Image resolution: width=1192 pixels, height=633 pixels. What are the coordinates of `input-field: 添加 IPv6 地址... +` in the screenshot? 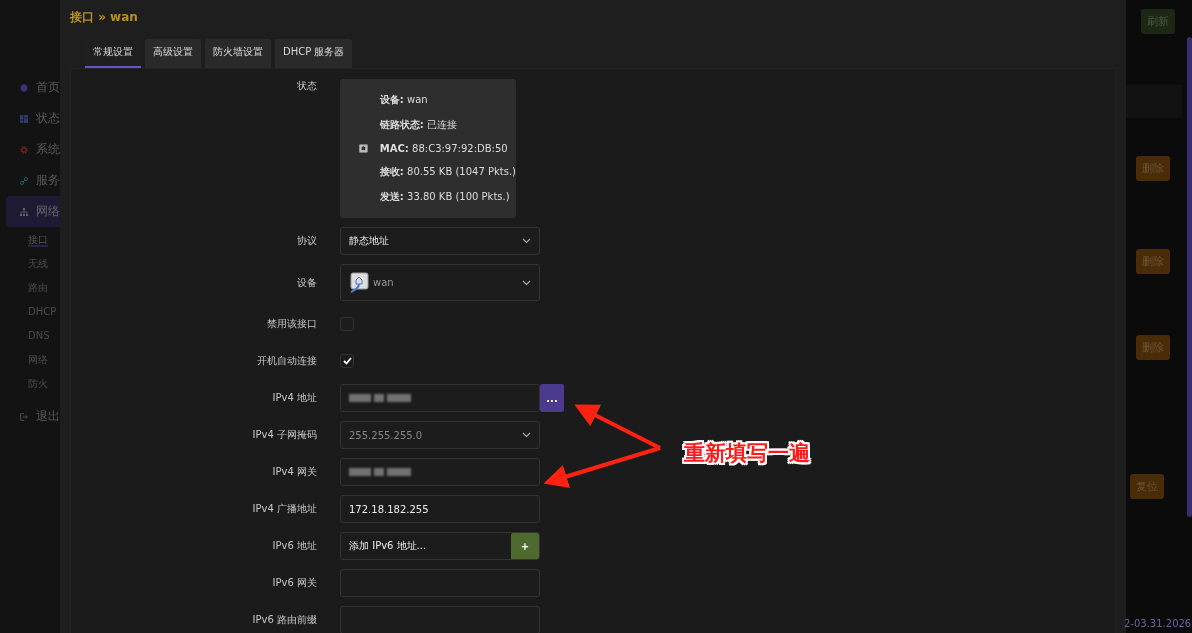 It's located at (440, 546).